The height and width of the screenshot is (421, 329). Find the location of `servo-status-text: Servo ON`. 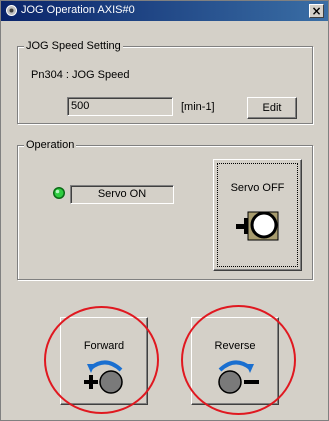

servo-status-text: Servo ON is located at coordinates (122, 194).